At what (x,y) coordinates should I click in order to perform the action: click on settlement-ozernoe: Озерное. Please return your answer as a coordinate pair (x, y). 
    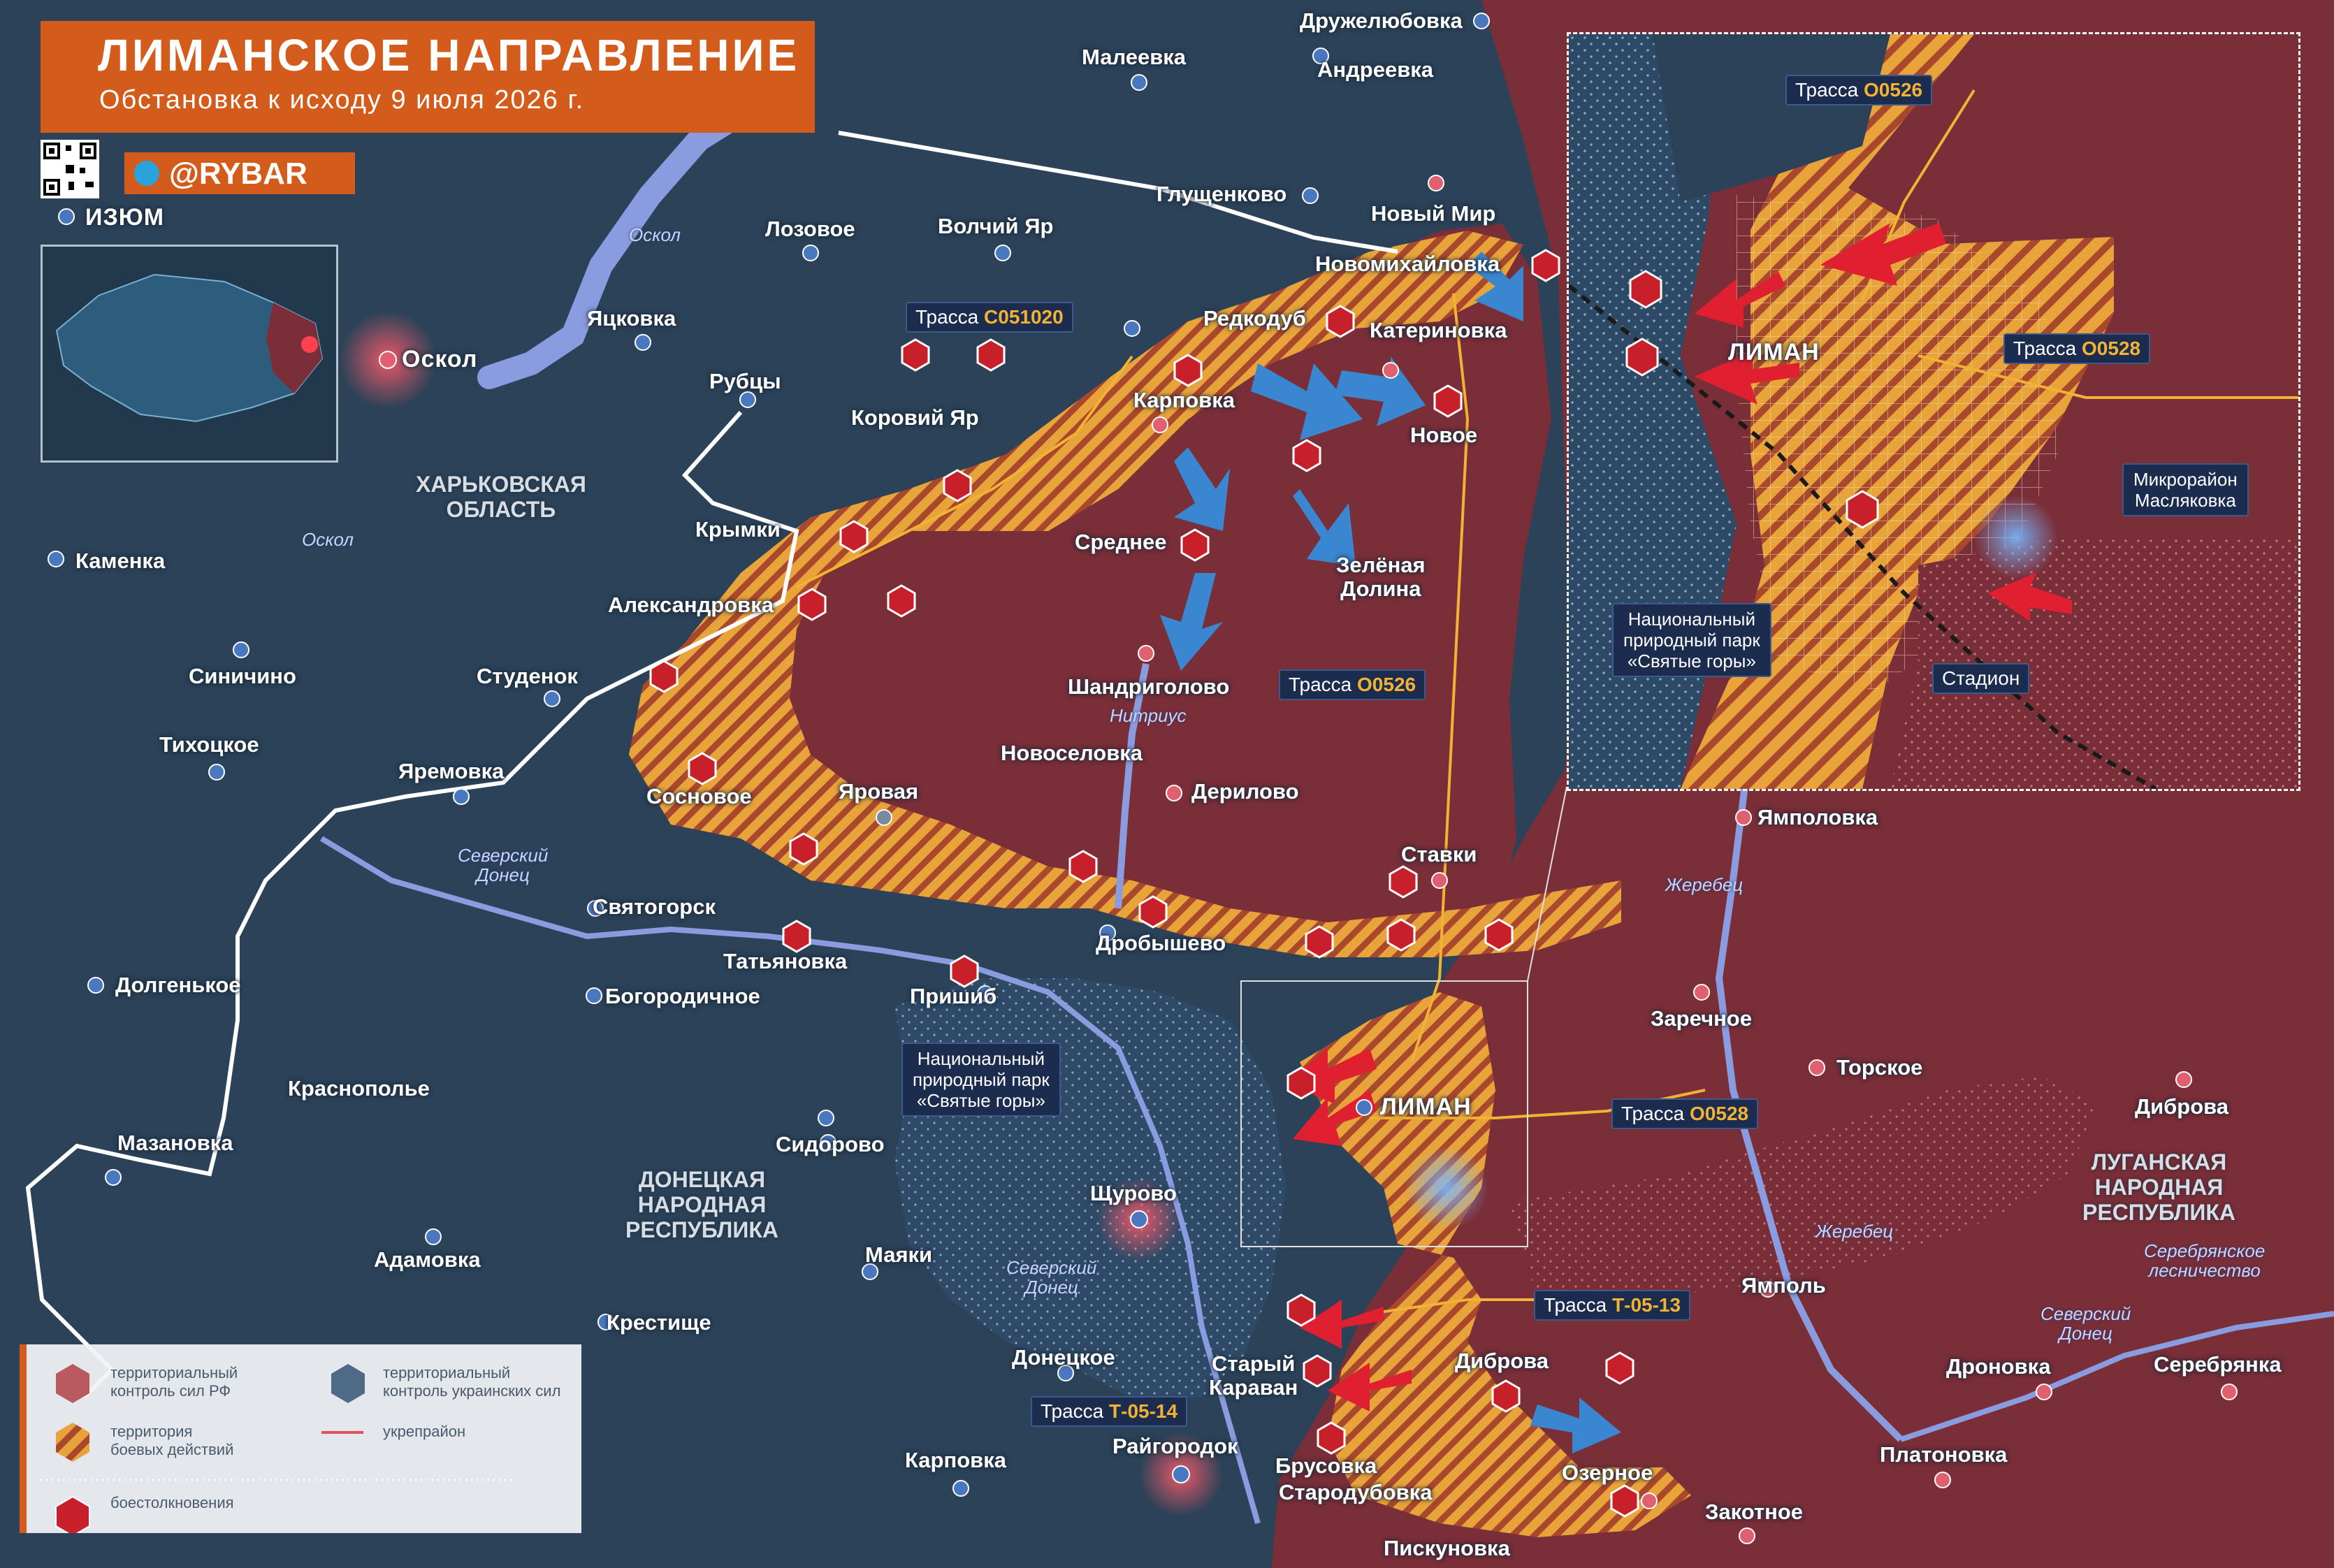
    Looking at the image, I should click on (1607, 1472).